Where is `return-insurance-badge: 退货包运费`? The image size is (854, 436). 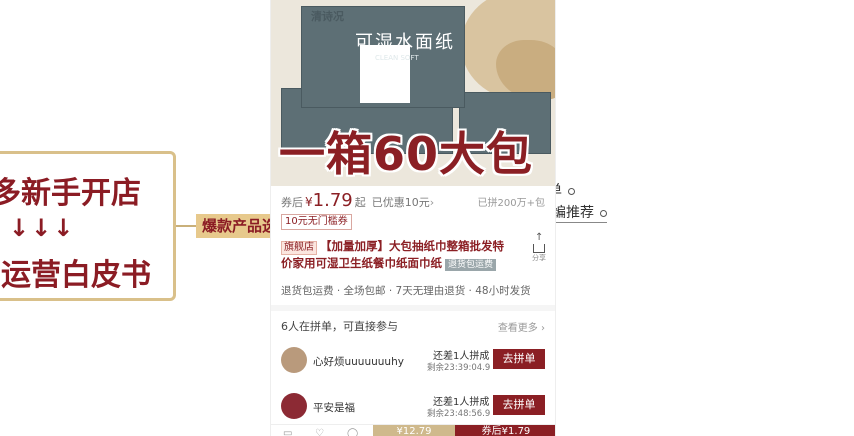
return-insurance-badge: 退货包运费 is located at coordinates (471, 265).